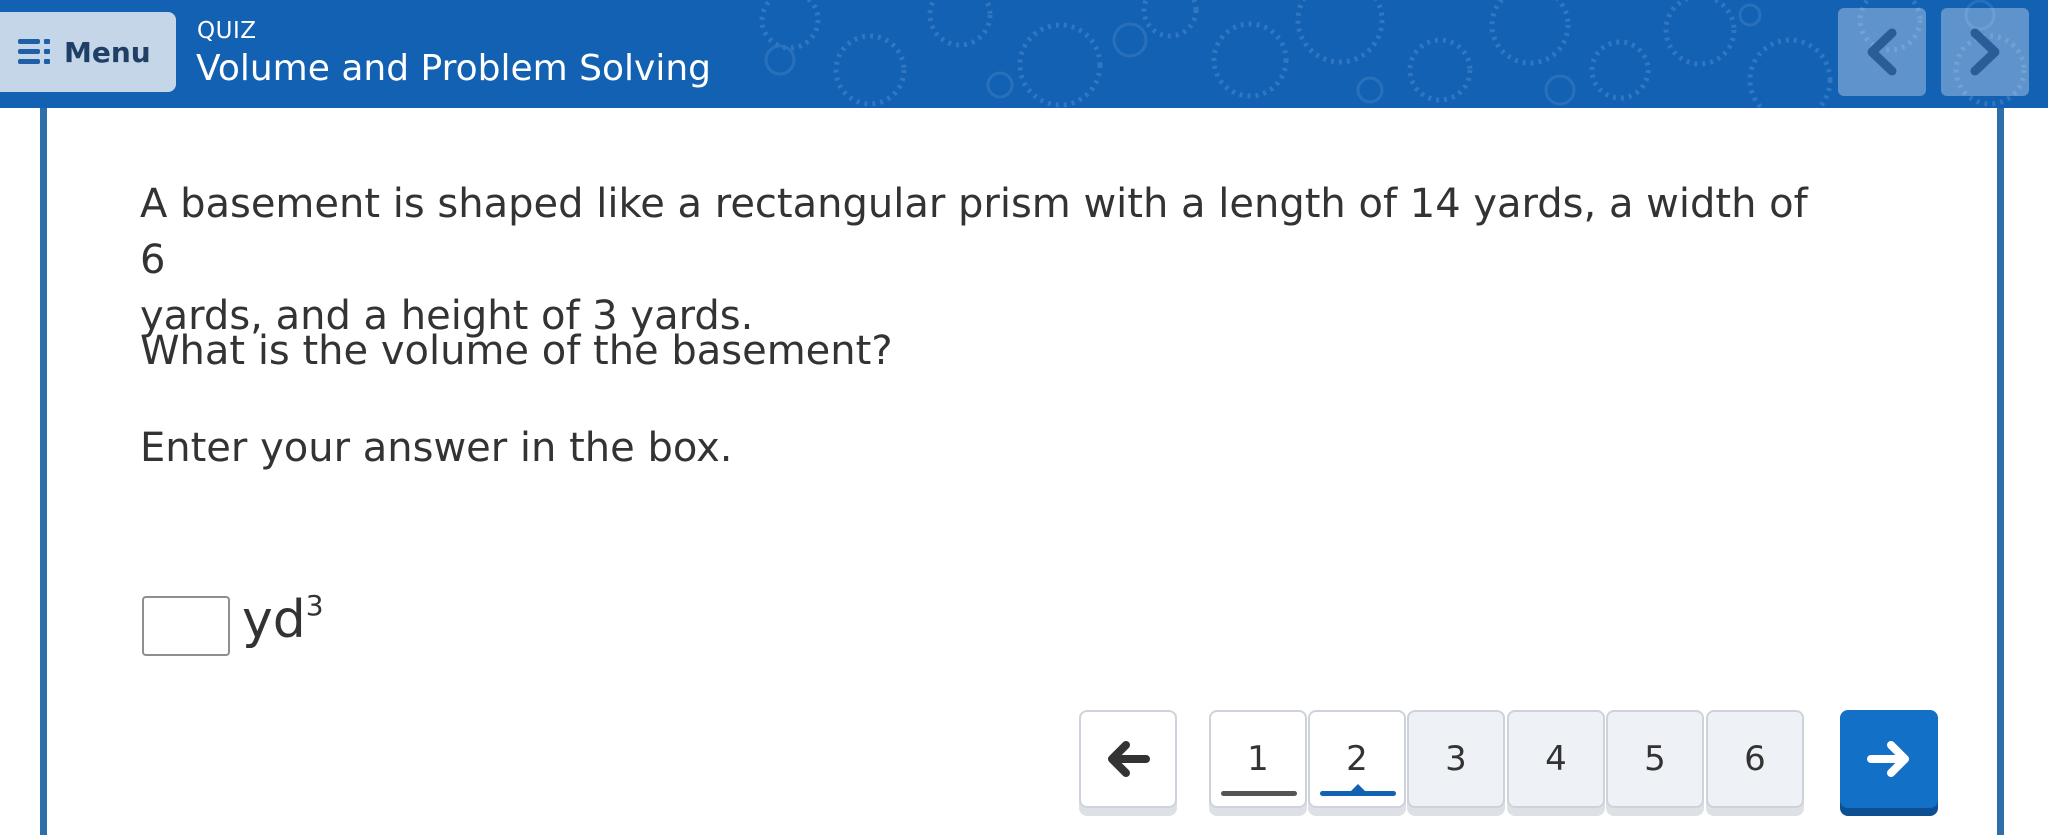 This screenshot has width=2048, height=835. I want to click on unit-text: yd, so click(274, 620).